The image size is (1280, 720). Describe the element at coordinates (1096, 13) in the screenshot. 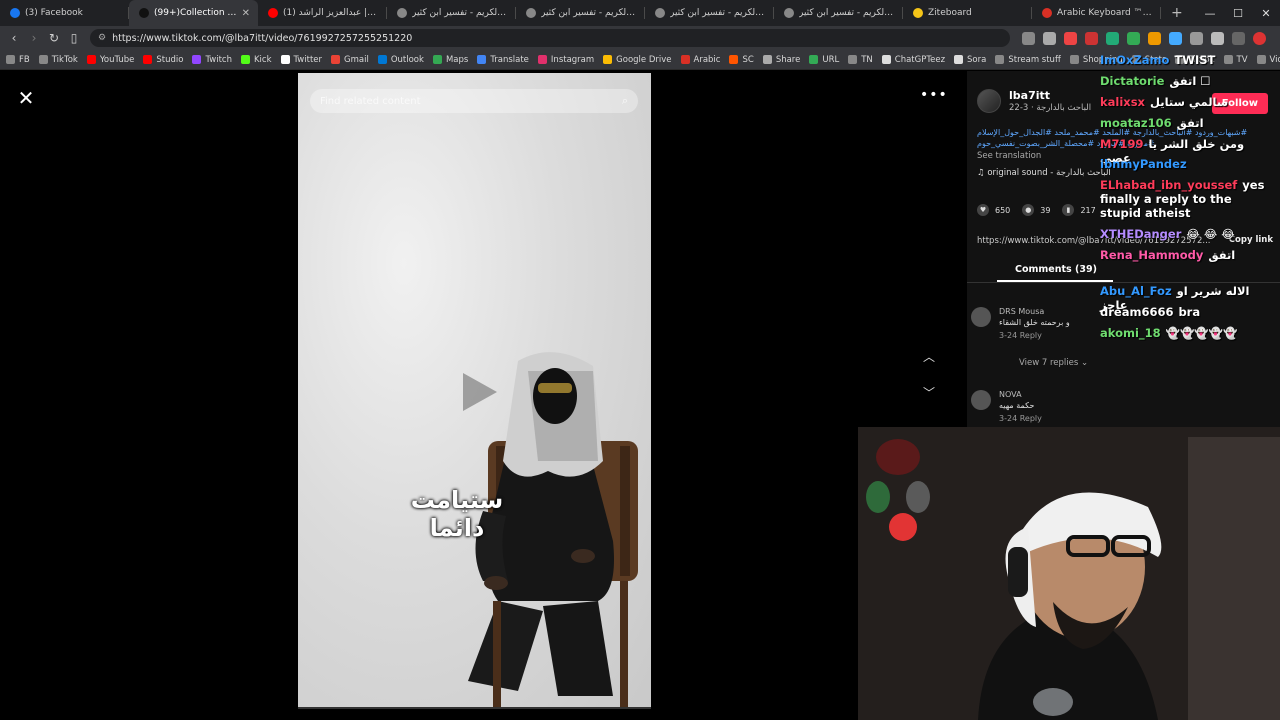

I see `tab-8: Arabic Keyboard ™ لوحة المفاتيح العربية` at that location.